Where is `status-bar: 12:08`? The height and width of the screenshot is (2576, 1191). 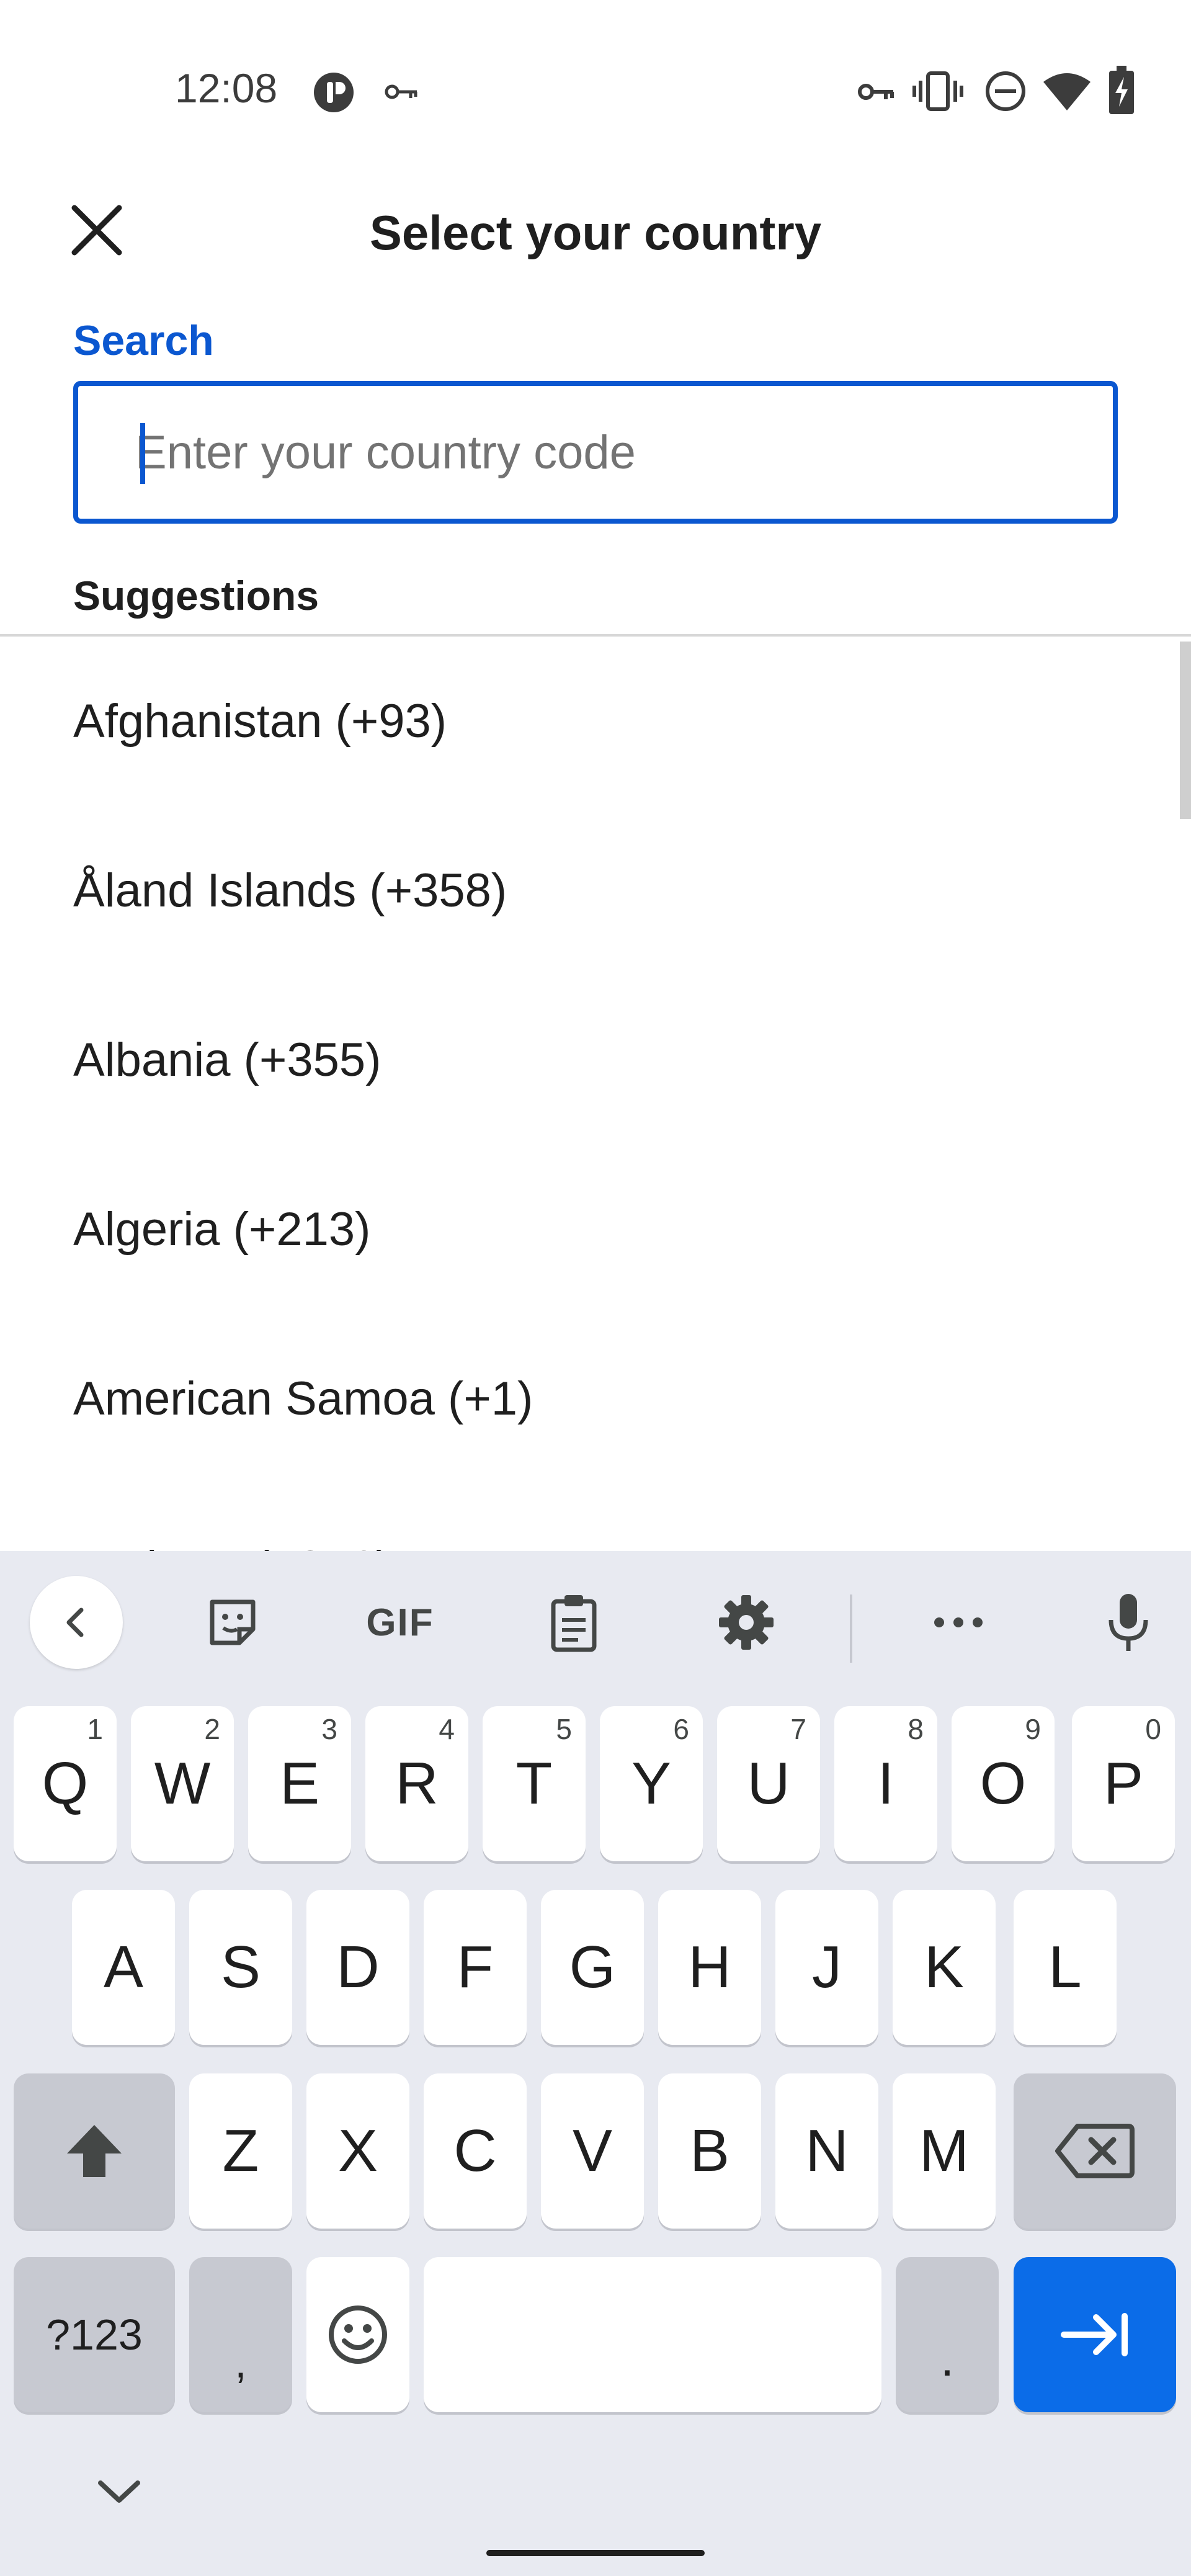 status-bar: 12:08 is located at coordinates (595, 74).